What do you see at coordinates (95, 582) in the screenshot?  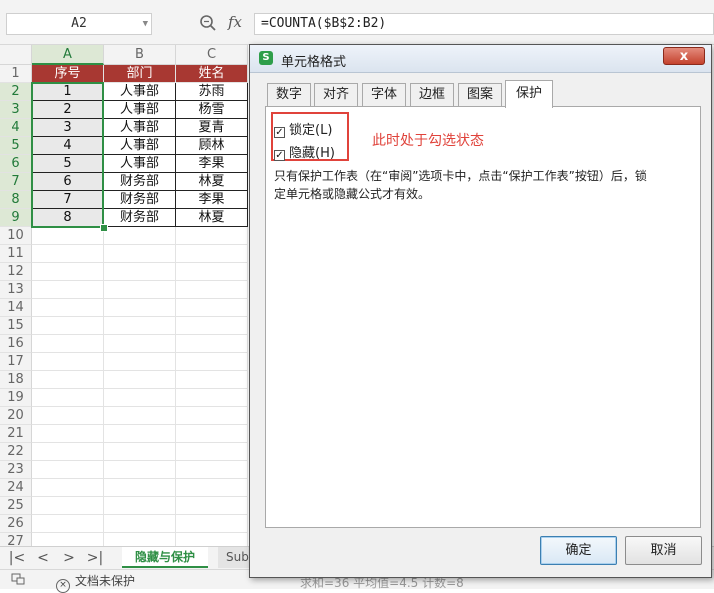 I see `document-protect-status: × 文档未保护` at bounding box center [95, 582].